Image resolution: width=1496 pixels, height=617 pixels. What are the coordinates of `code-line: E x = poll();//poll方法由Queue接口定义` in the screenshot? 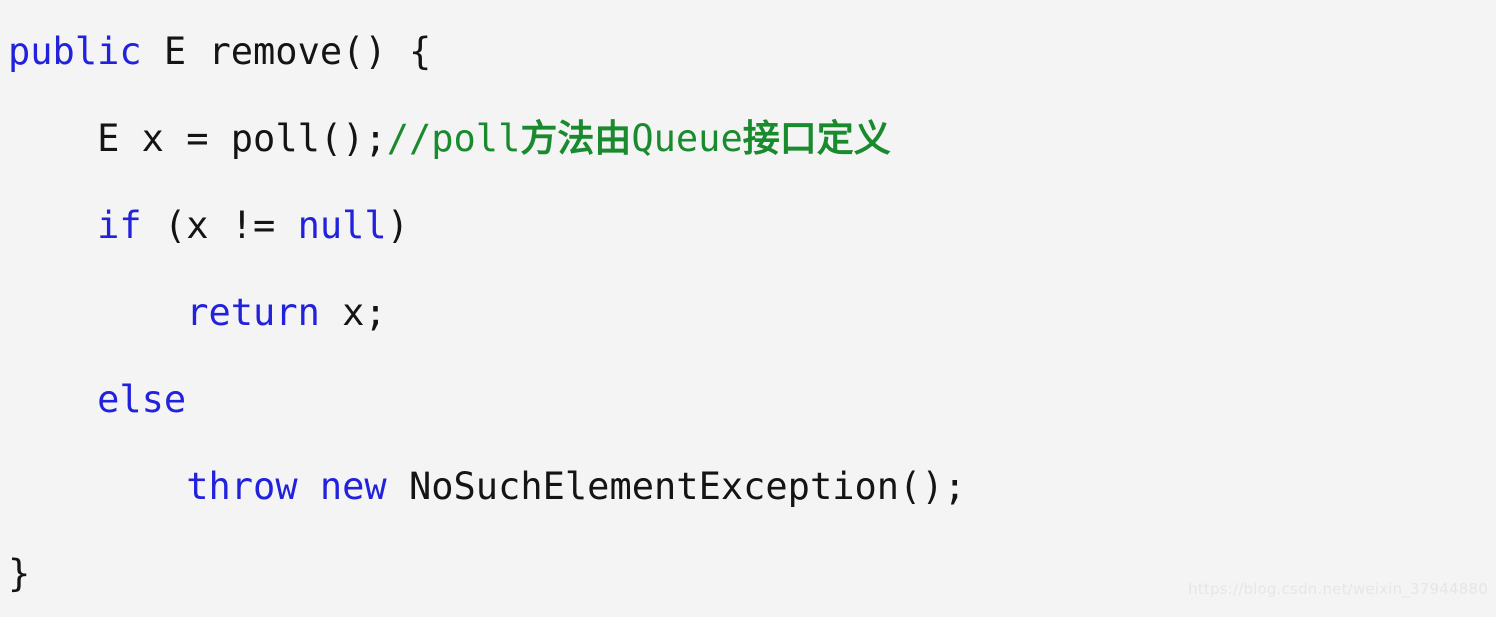 It's located at (752, 138).